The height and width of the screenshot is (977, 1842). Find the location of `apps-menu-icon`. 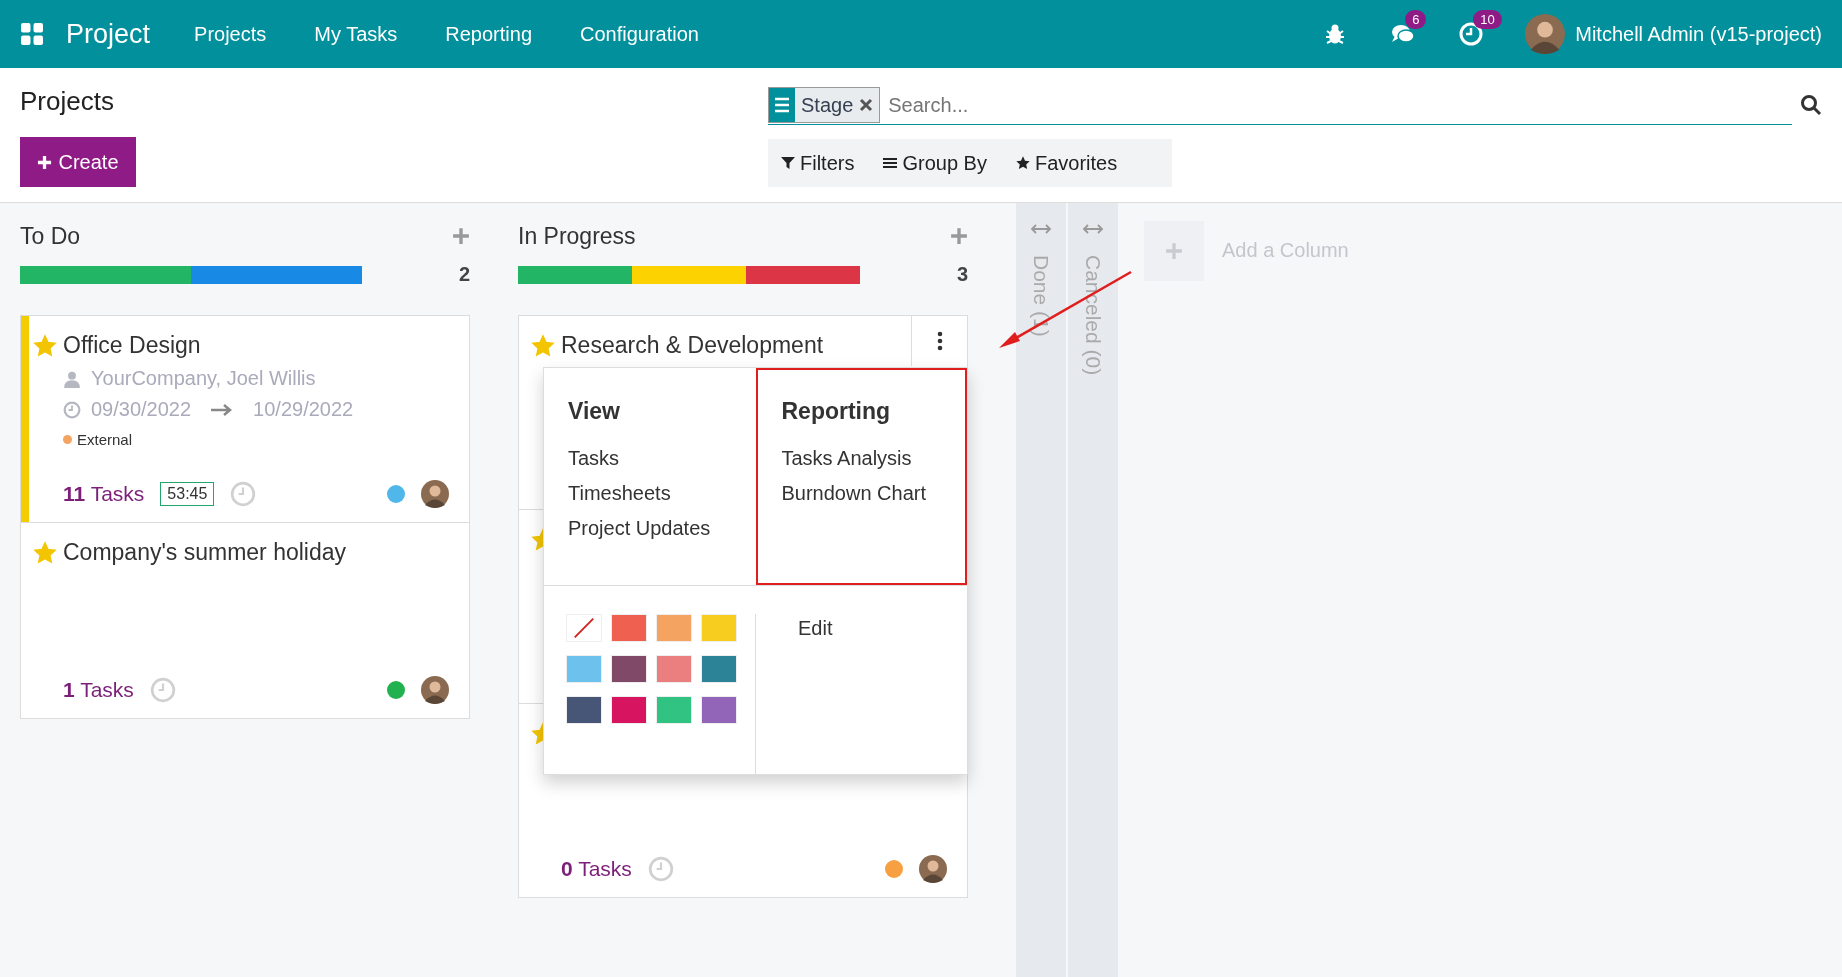

apps-menu-icon is located at coordinates (32, 34).